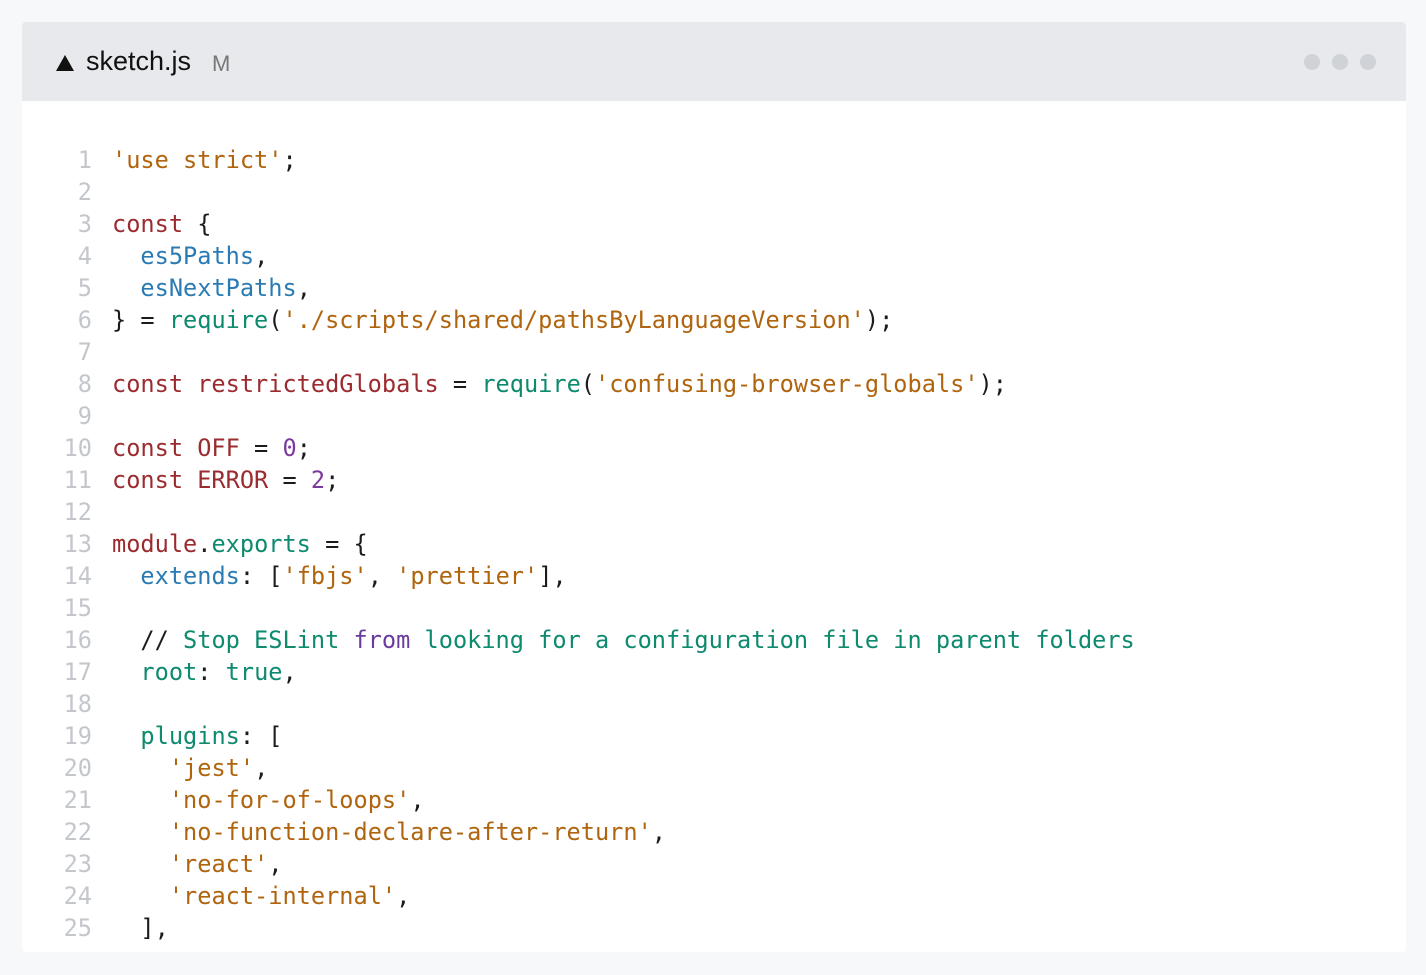 Image resolution: width=1426 pixels, height=975 pixels. I want to click on line-source: es5Paths,, so click(190, 256).